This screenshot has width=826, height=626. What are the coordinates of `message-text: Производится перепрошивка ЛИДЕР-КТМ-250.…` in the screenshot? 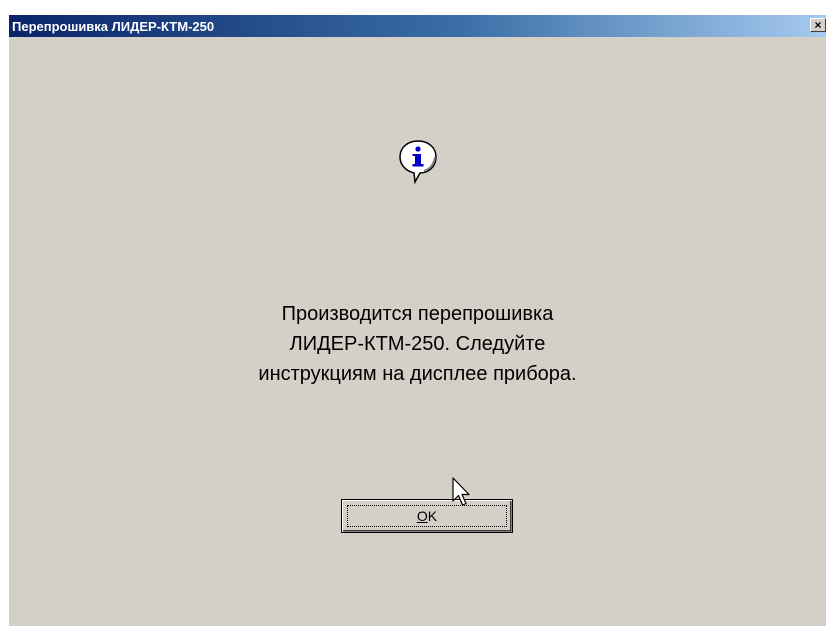 It's located at (417, 344).